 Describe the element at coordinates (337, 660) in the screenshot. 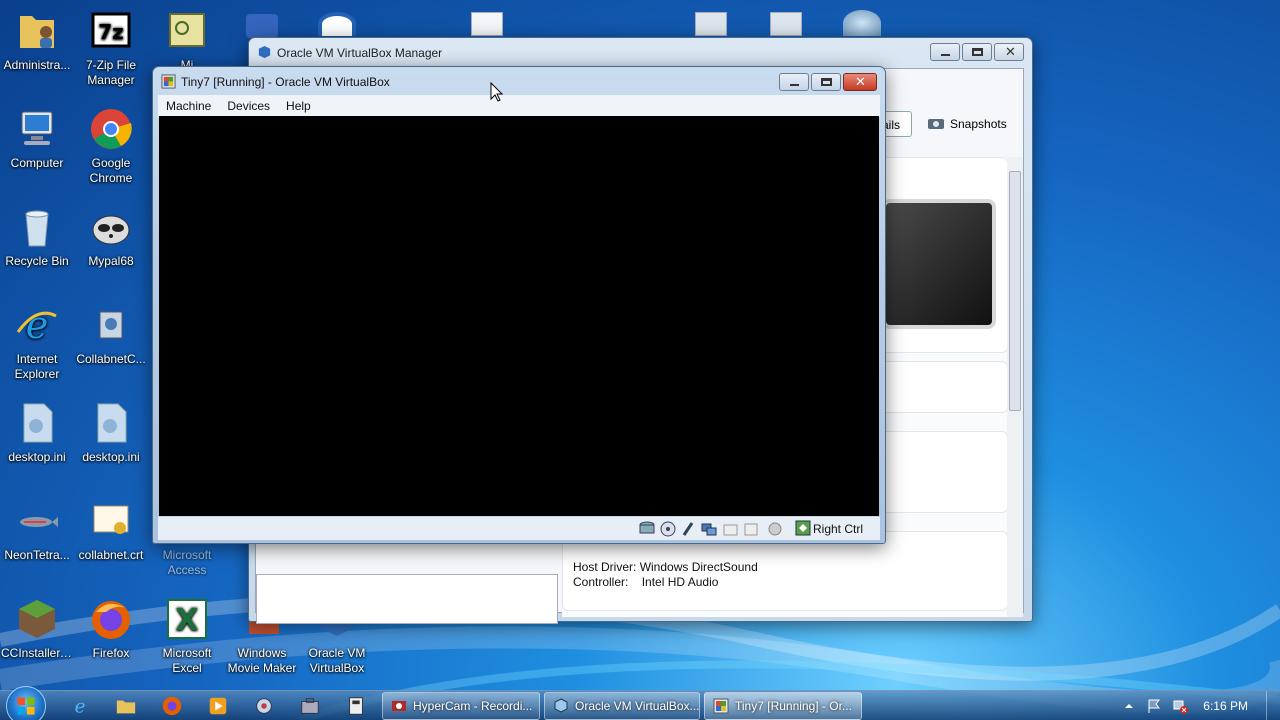

I see `desktop-icon-label: Oracle VM VirtualBox` at that location.